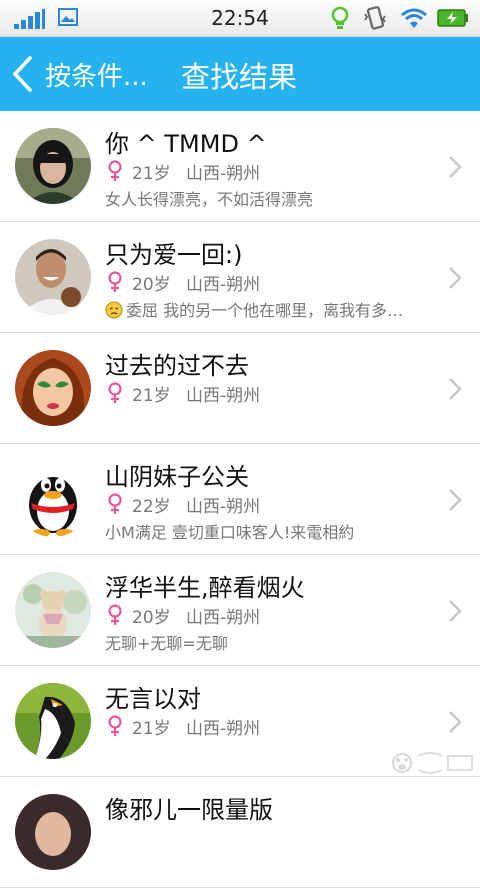 The width and height of the screenshot is (480, 888). I want to click on back-chevron-icon, so click(22, 74).